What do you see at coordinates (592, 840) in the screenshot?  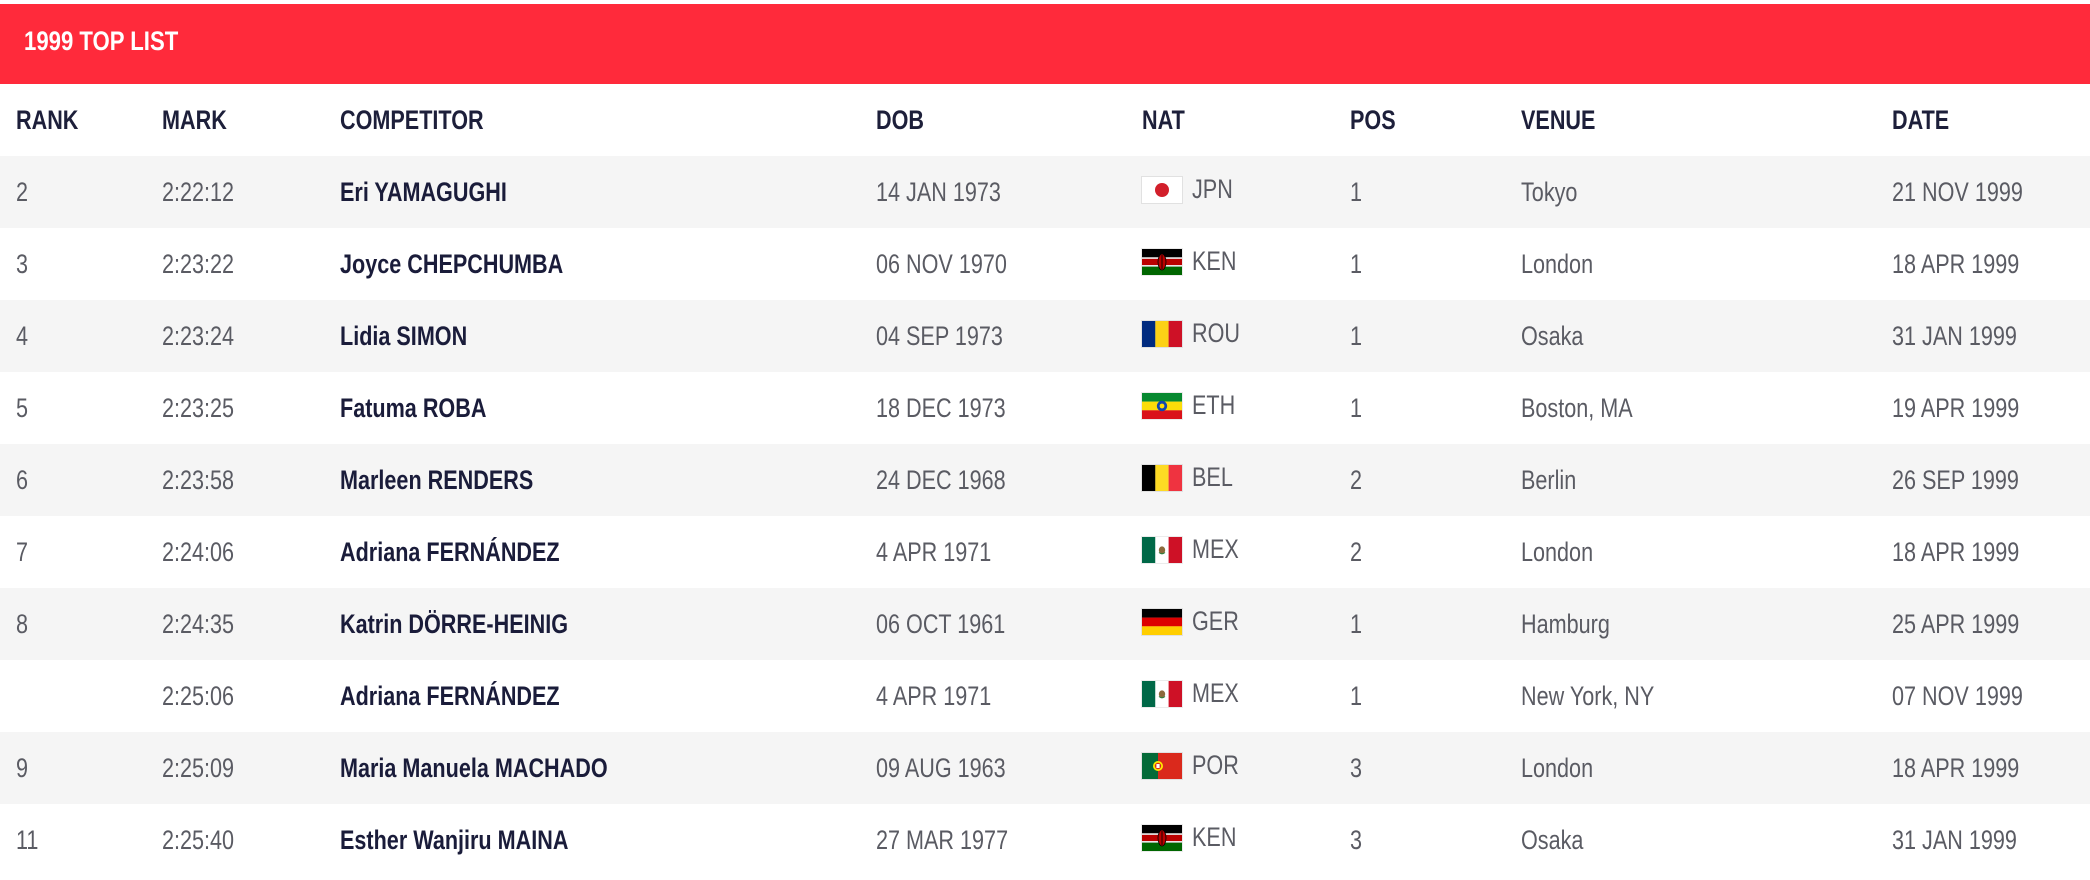 I see `competitor-cell: Esther Wanjiru MAINA` at bounding box center [592, 840].